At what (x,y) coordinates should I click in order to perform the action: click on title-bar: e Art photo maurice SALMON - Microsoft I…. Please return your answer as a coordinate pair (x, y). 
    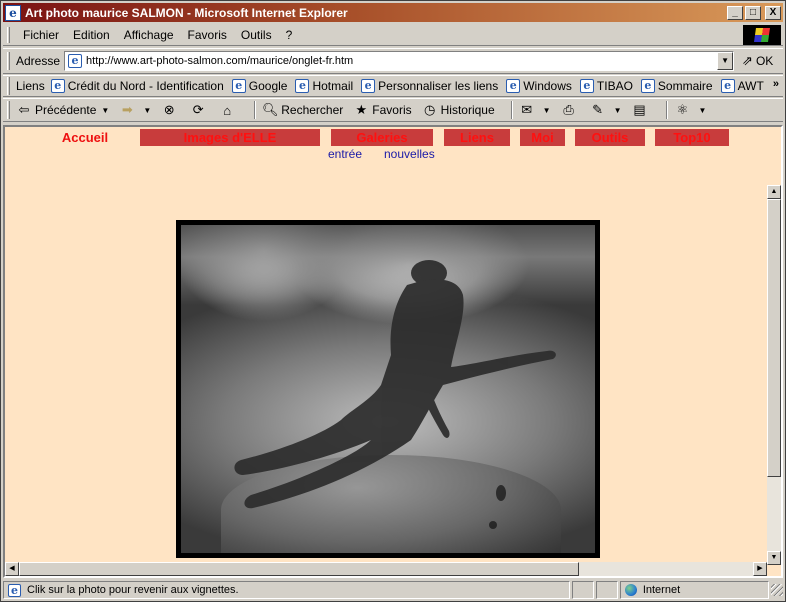
    Looking at the image, I should click on (393, 12).